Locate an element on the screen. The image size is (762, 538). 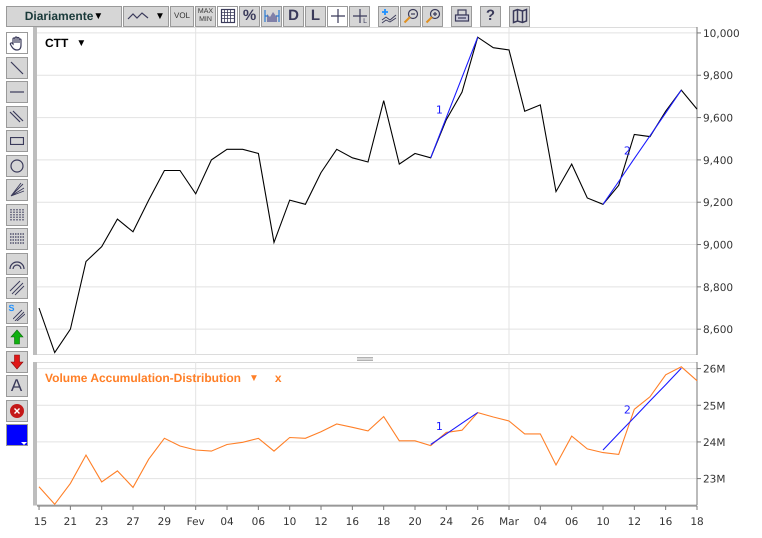
axis-label: '15 is located at coordinates (40, 522).